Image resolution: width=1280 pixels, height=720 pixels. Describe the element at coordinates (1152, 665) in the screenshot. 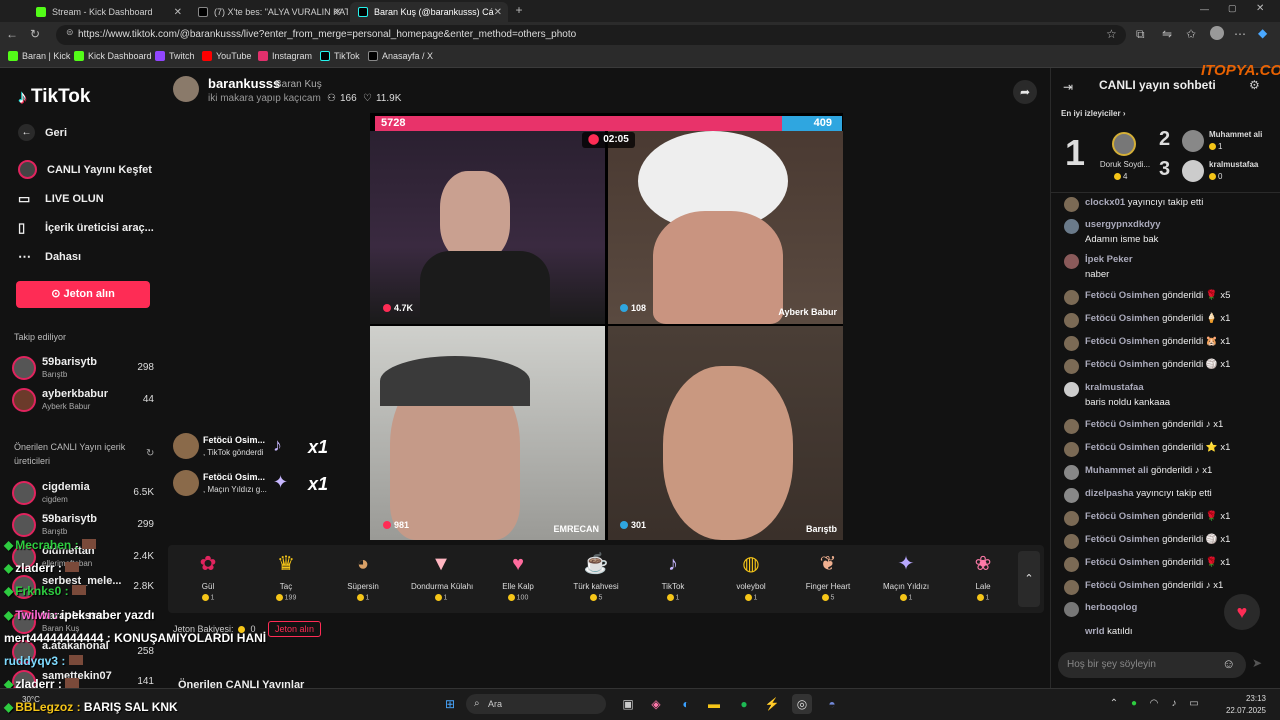

I see `chat-input: Hoş bir şey söyleyin` at that location.